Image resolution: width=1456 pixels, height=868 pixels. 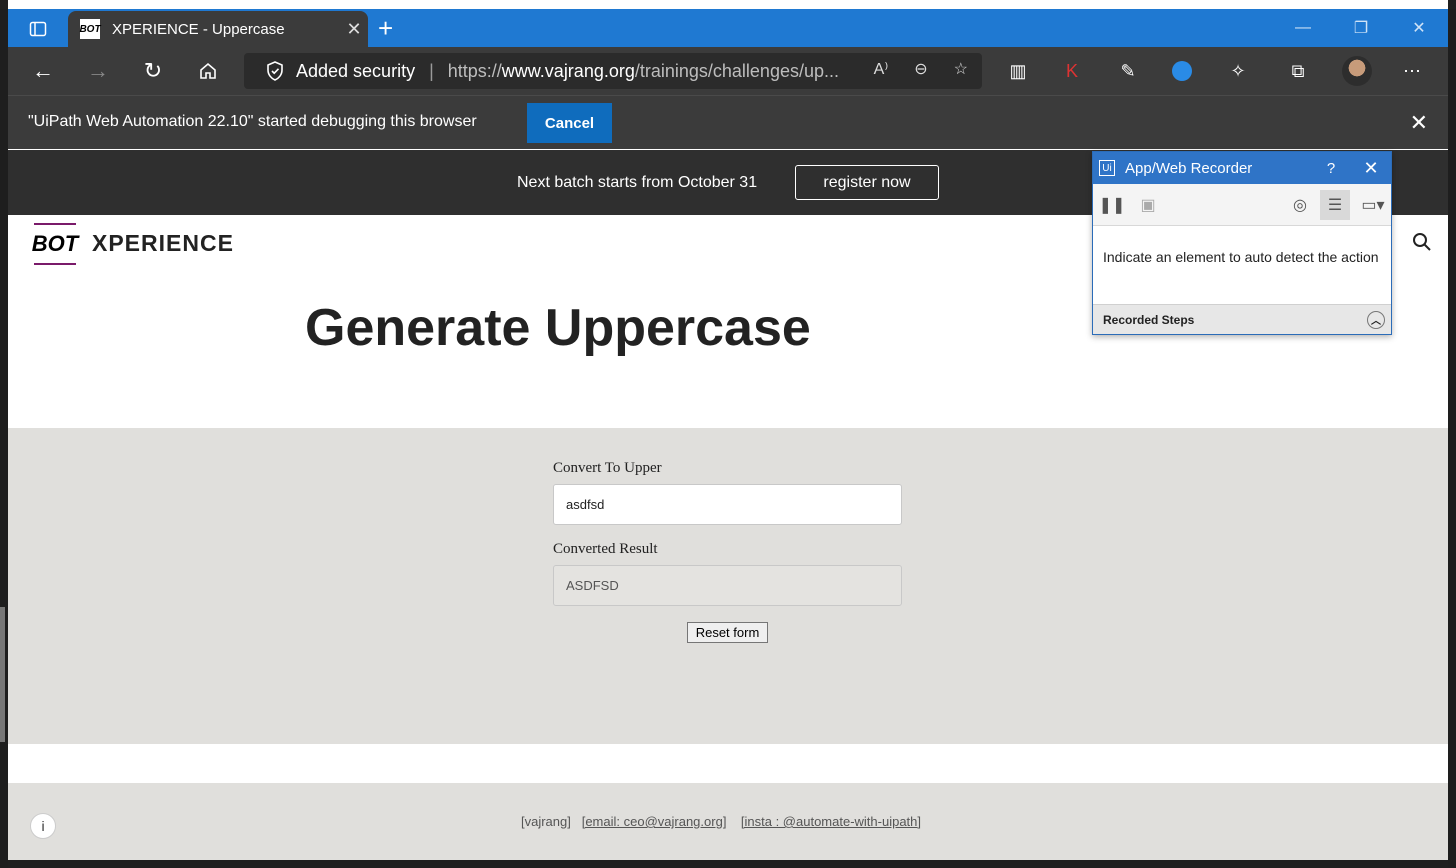 What do you see at coordinates (208, 71) in the screenshot?
I see `home-icon` at bounding box center [208, 71].